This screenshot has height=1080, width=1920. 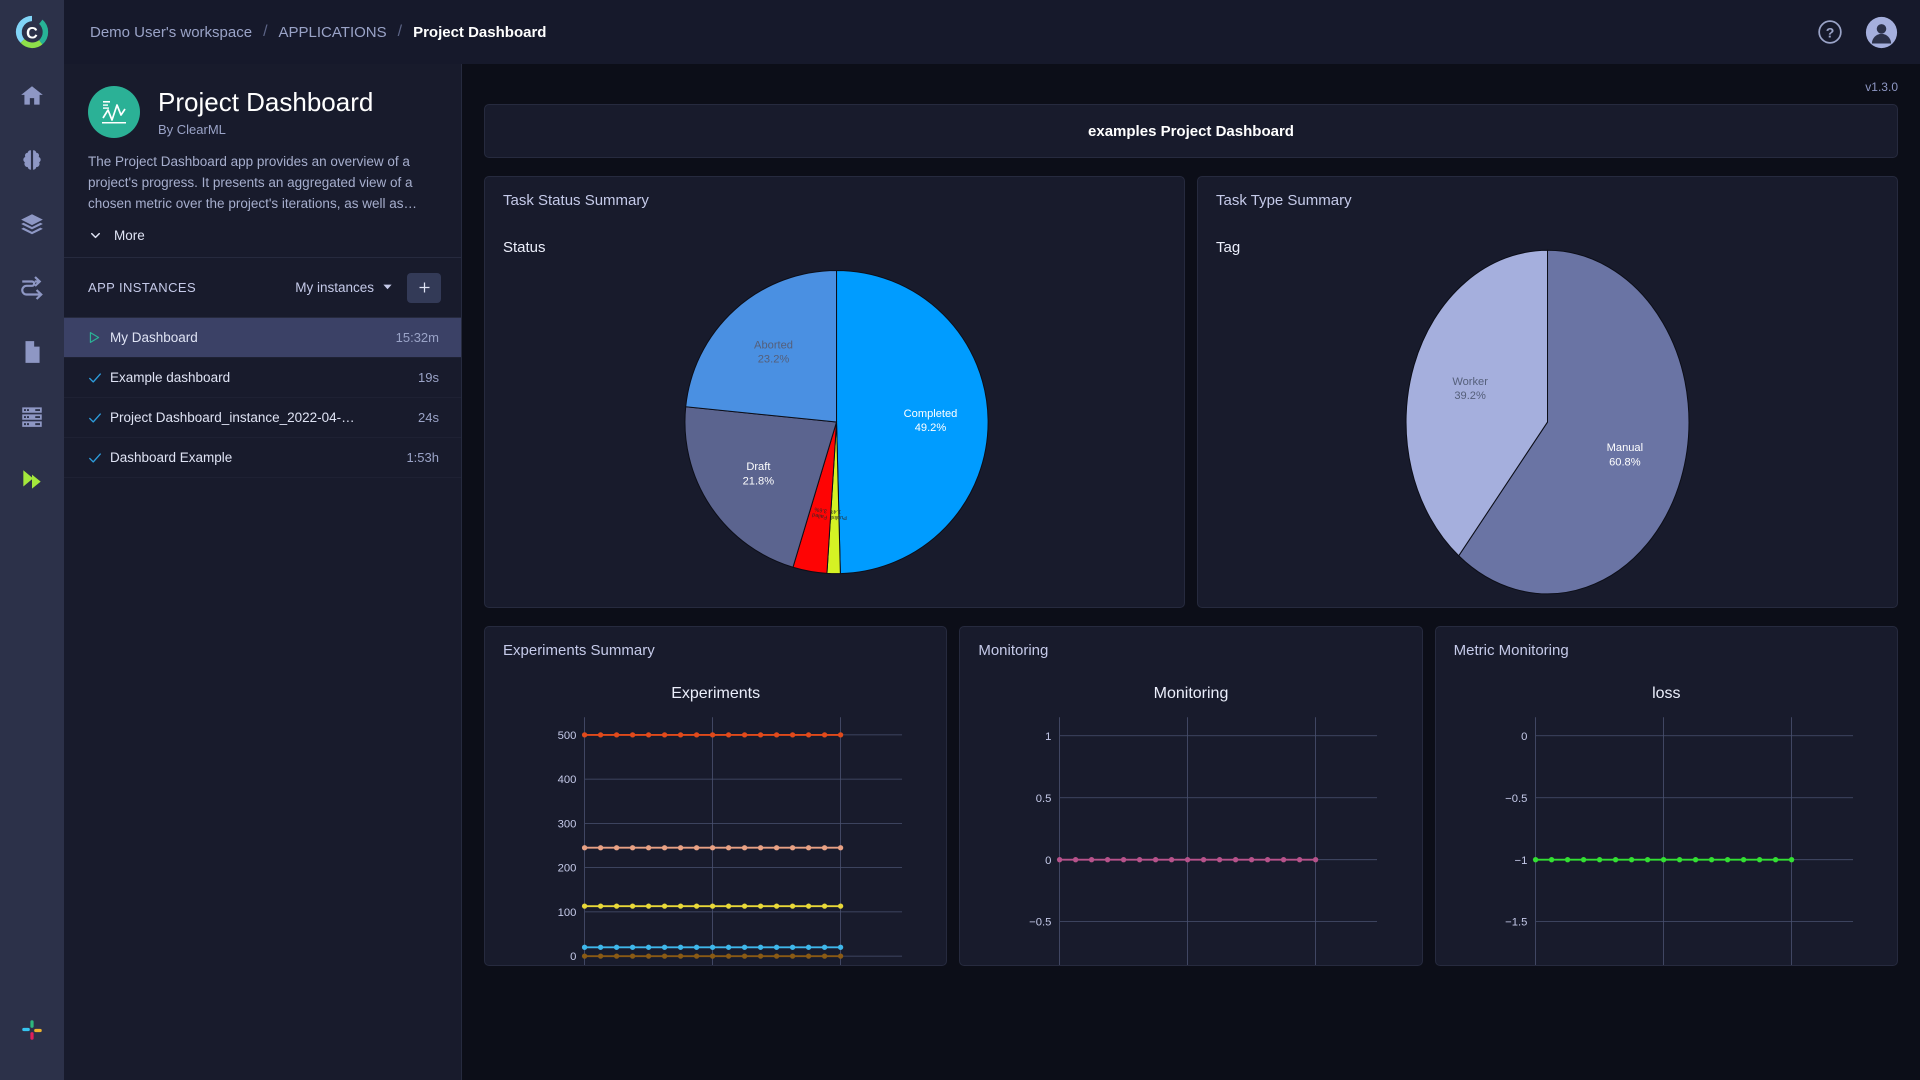 What do you see at coordinates (171, 32) in the screenshot?
I see `breadcrumb-workspace: Demo User's workspace` at bounding box center [171, 32].